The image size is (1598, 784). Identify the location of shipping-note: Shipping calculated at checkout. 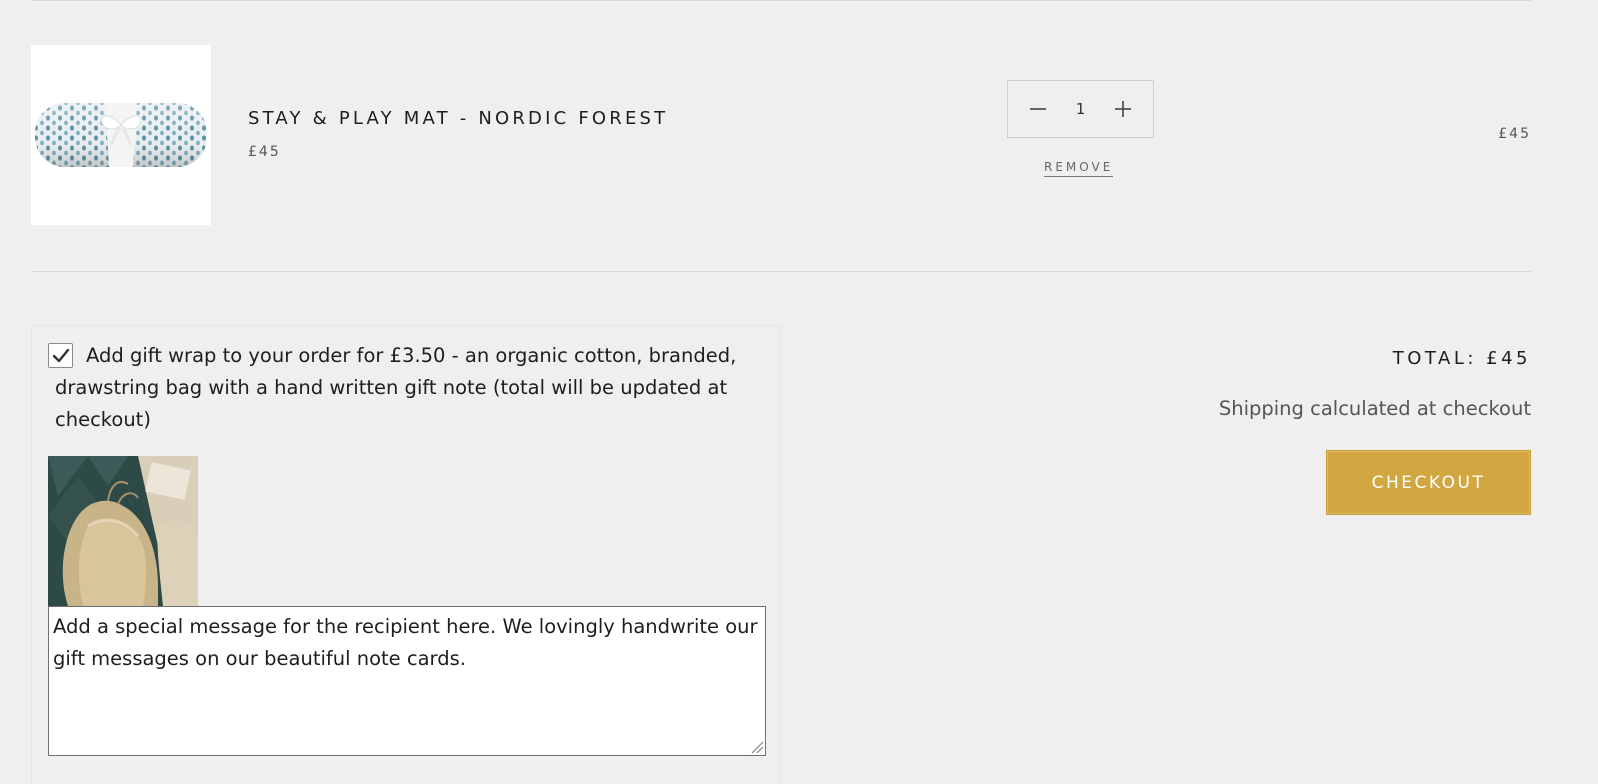
(1374, 408).